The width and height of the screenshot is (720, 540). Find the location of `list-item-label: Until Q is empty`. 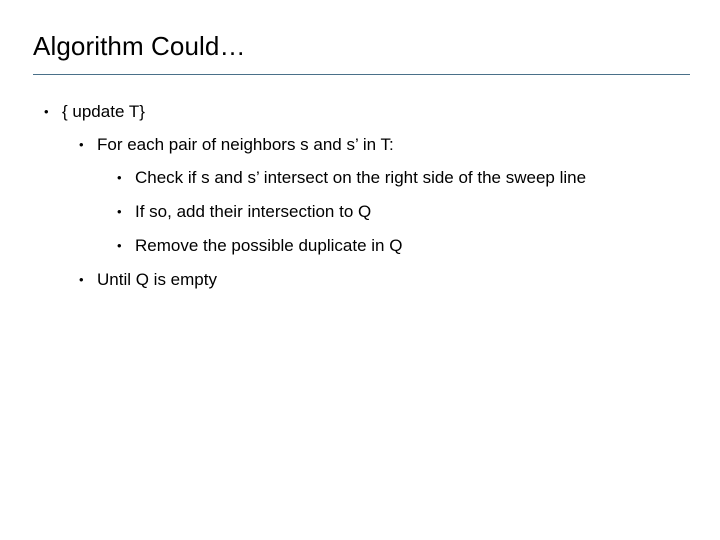

list-item-label: Until Q is empty is located at coordinates (157, 279).